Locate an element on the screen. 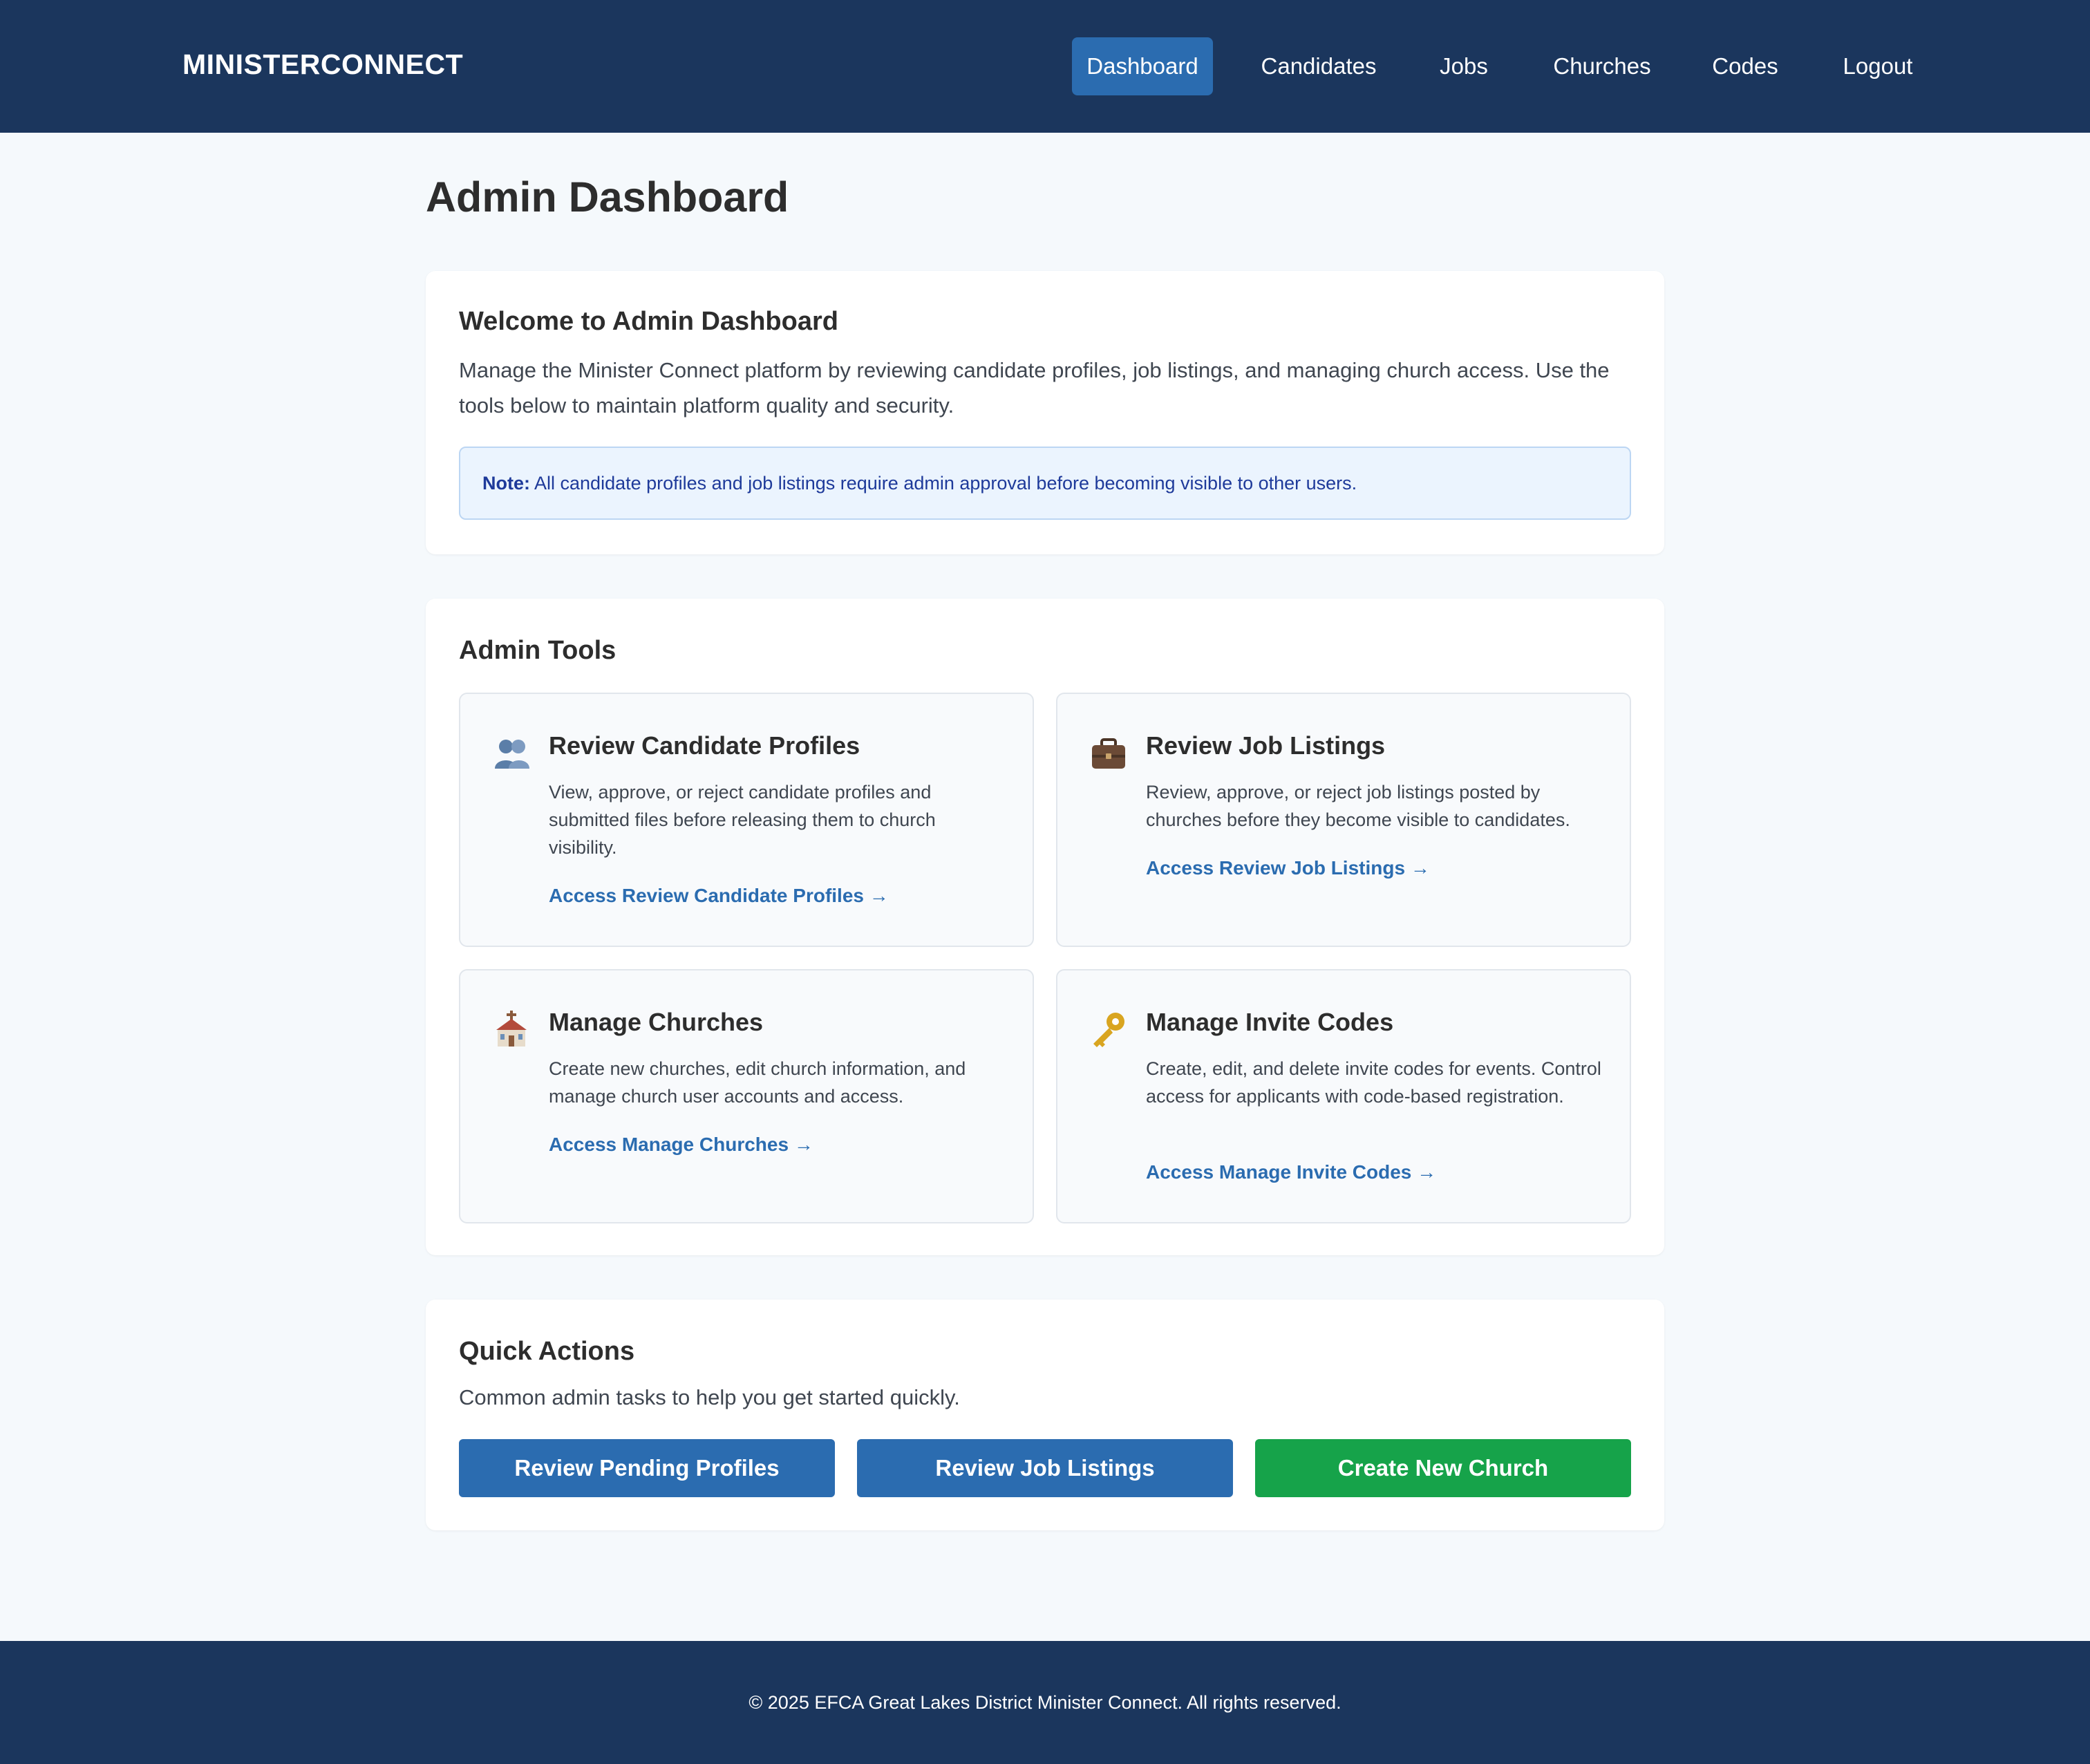 The height and width of the screenshot is (1764, 2090). people-icon is located at coordinates (512, 754).